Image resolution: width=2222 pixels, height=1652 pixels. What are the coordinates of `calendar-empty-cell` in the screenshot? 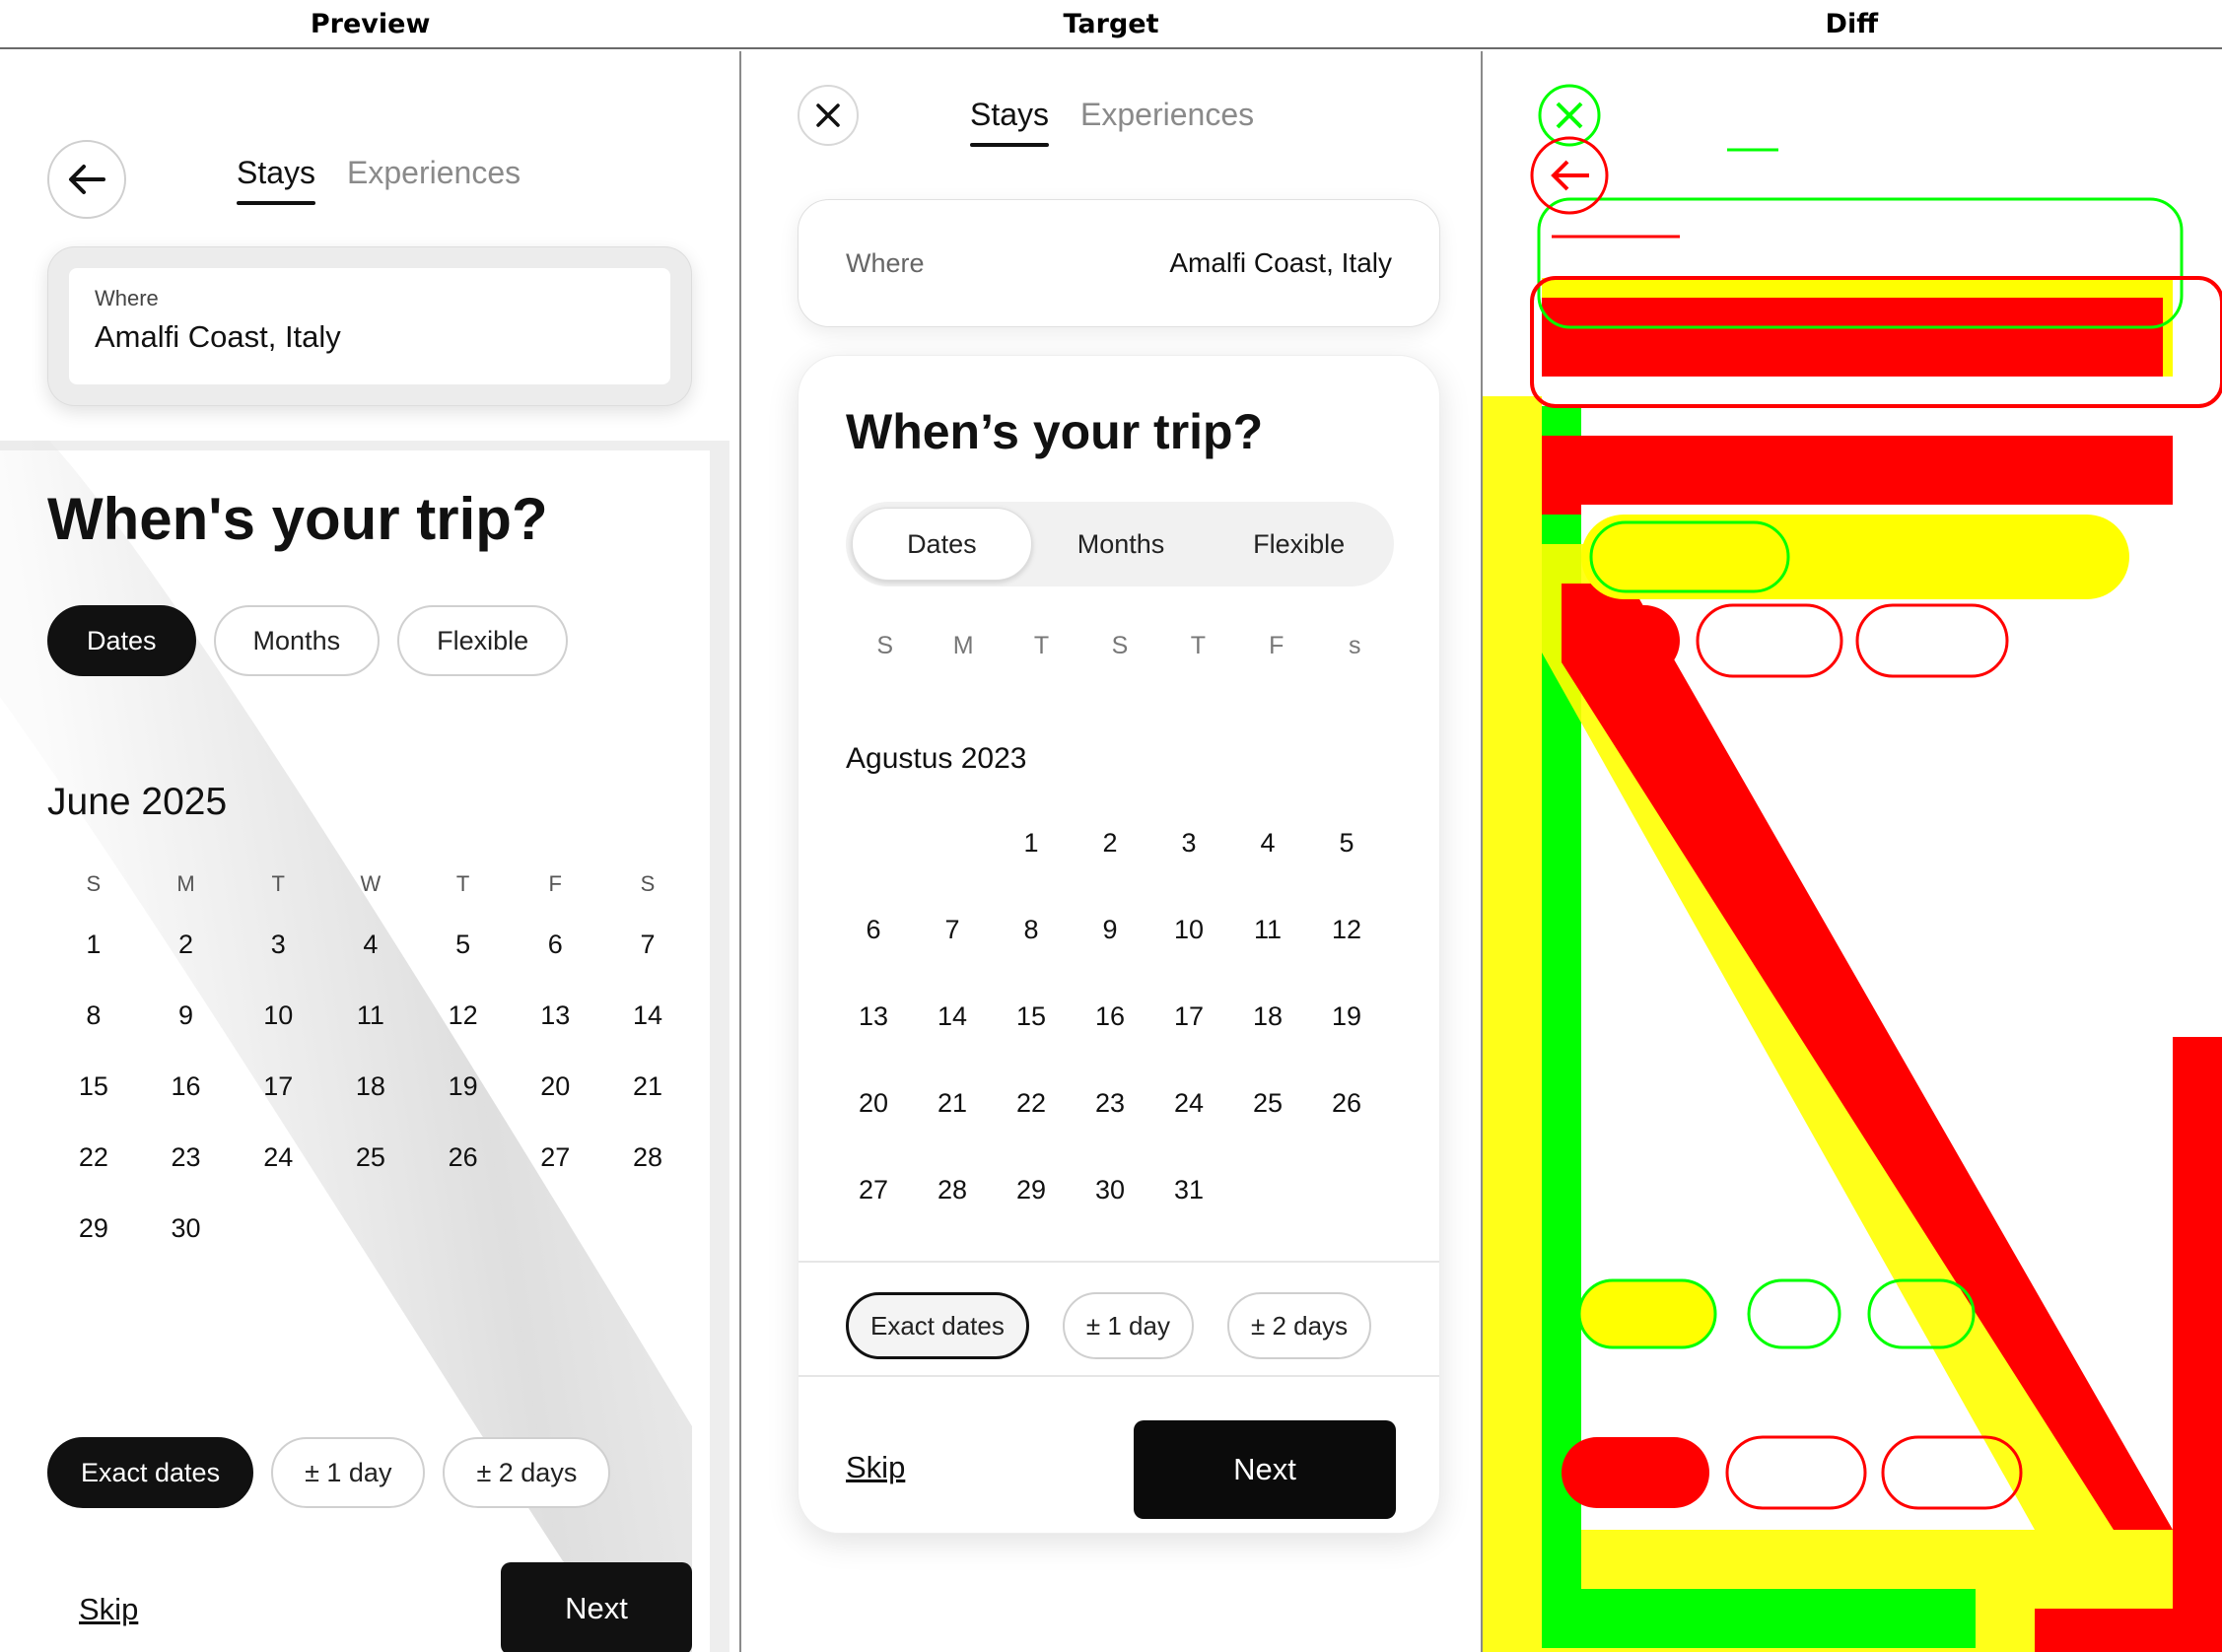 It's located at (555, 1228).